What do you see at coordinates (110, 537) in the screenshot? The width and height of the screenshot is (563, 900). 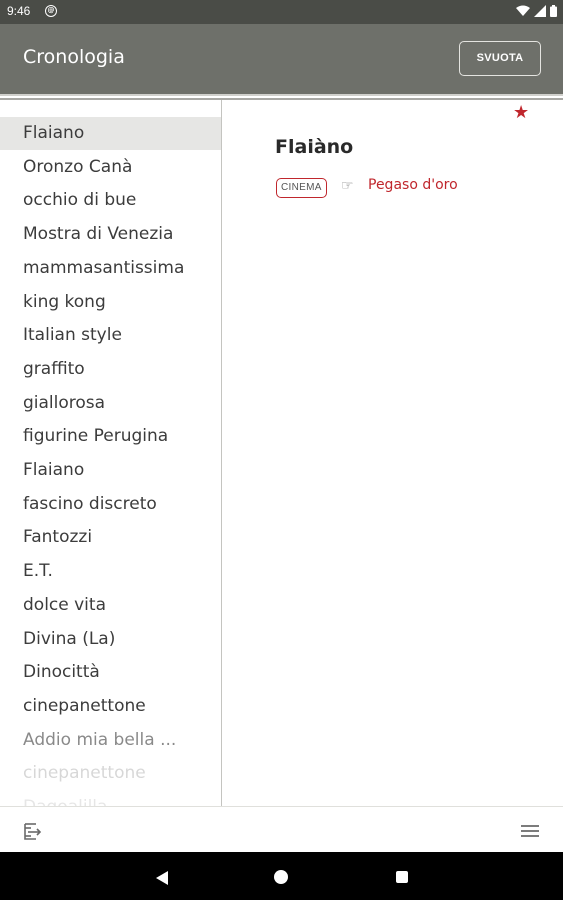 I see `history-item: Fantozzi` at bounding box center [110, 537].